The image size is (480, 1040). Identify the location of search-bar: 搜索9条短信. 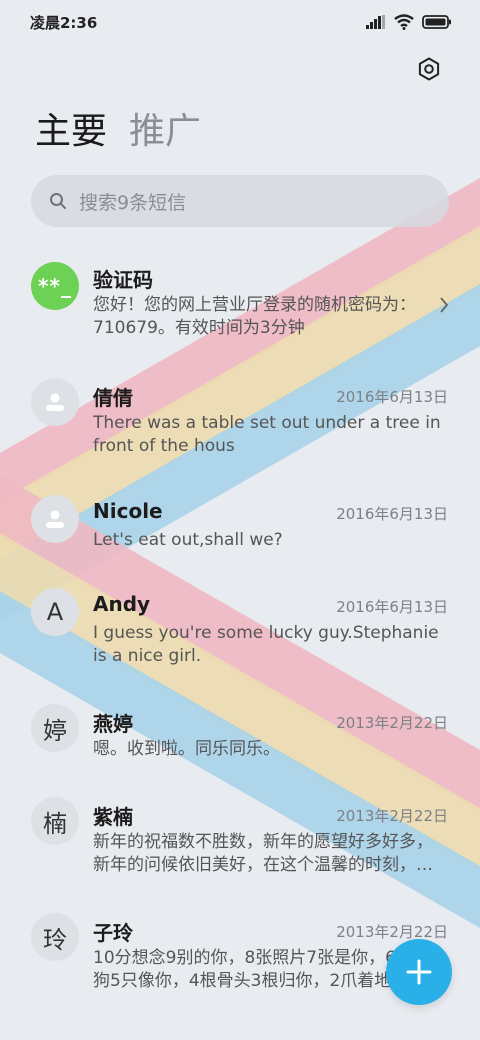
(240, 201).